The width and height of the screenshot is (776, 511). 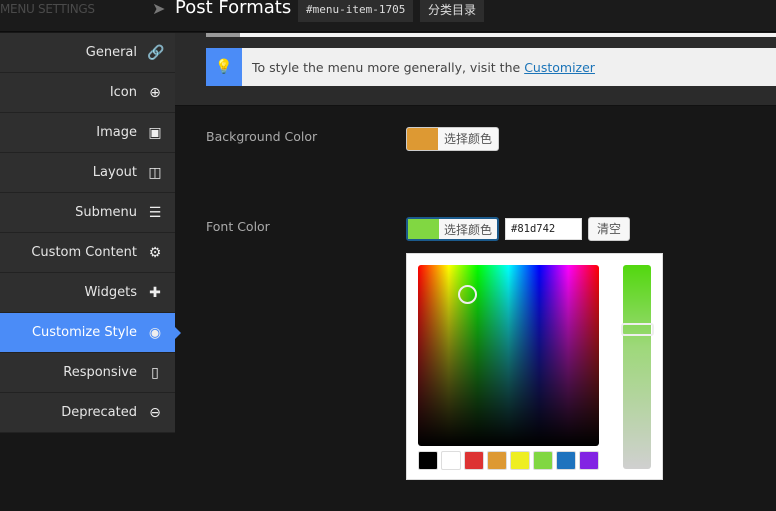 What do you see at coordinates (609, 229) in the screenshot?
I see `clear-button: 清空` at bounding box center [609, 229].